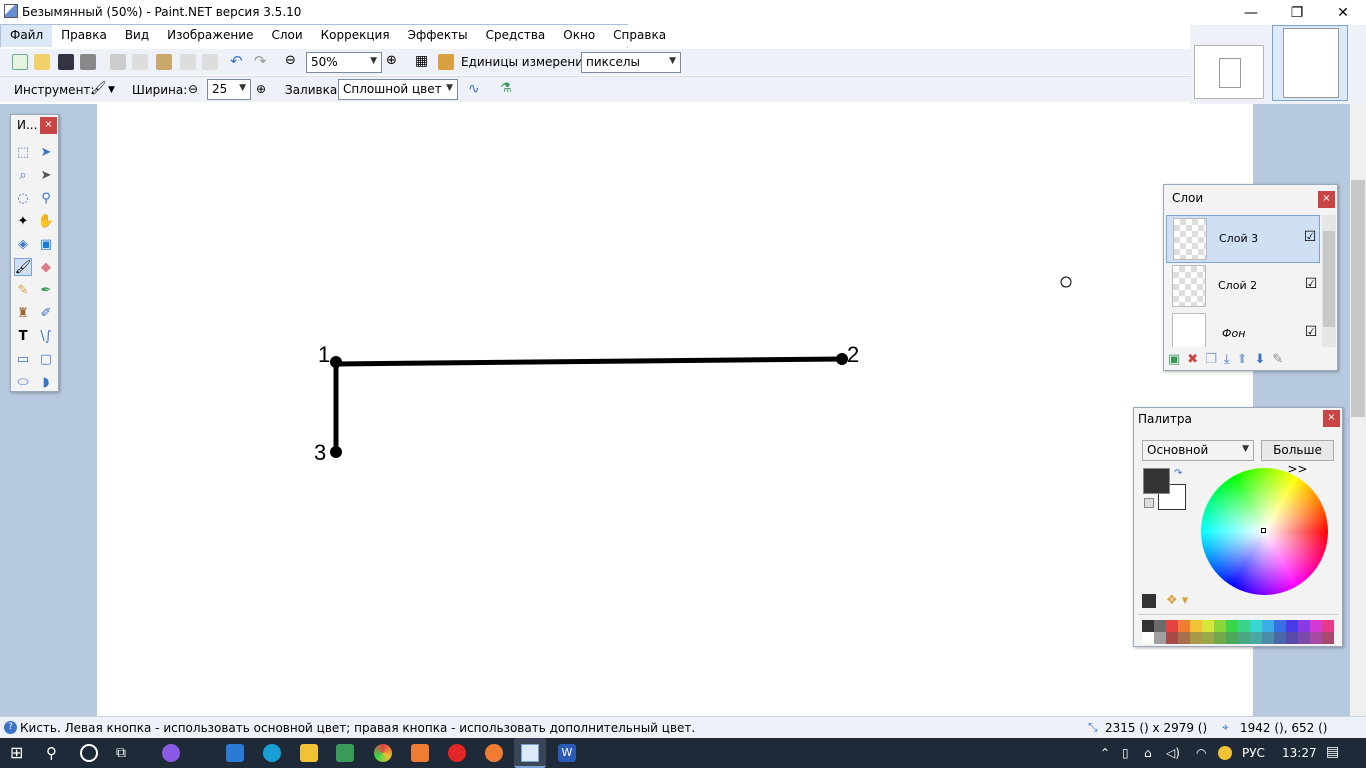 The image size is (1366, 768). Describe the element at coordinates (140, 62) in the screenshot. I see `copy-icon` at that location.